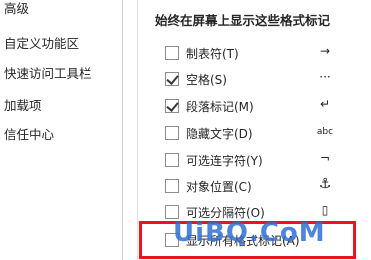 The width and height of the screenshot is (371, 260). What do you see at coordinates (23, 104) in the screenshot?
I see `nav-item-add-ins: 加载项` at bounding box center [23, 104].